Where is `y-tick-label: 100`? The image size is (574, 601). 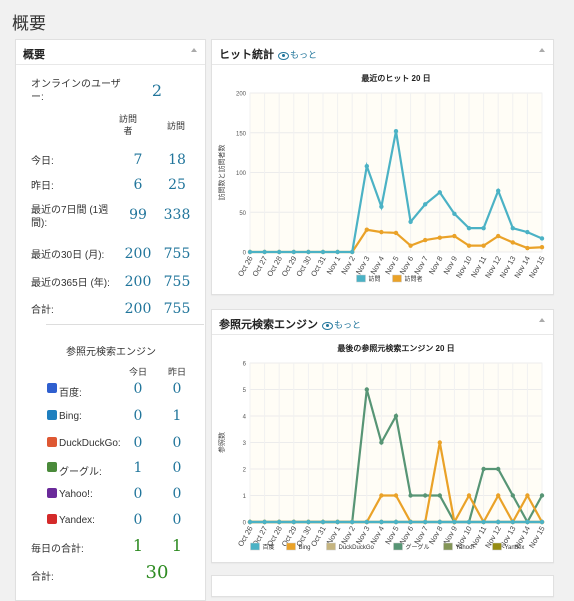
y-tick-label: 100 is located at coordinates (241, 174).